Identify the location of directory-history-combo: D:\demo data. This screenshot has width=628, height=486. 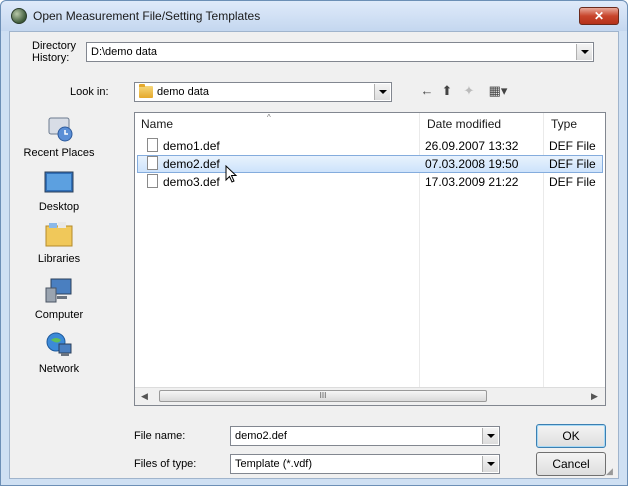
(340, 52).